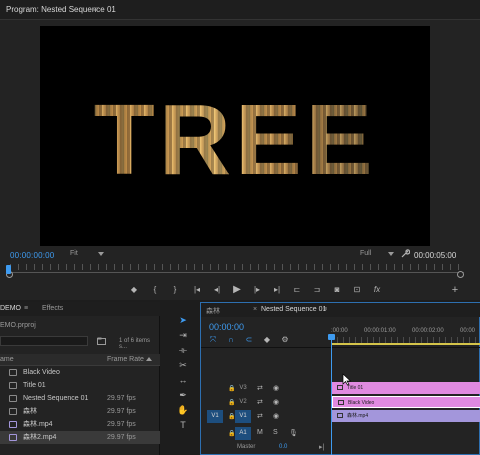  Describe the element at coordinates (243, 402) in the screenshot. I see `track-target-v2: V2` at that location.